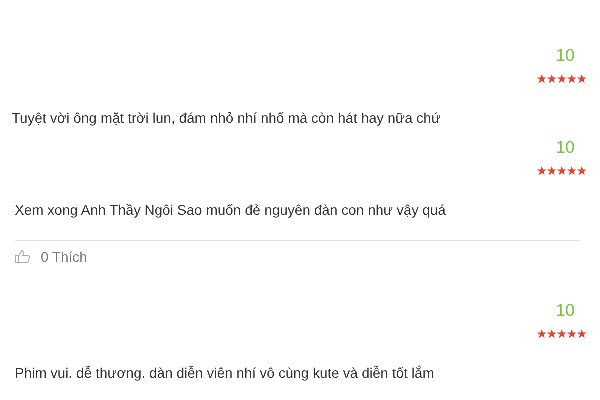 This screenshot has height=400, width=600. What do you see at coordinates (225, 373) in the screenshot?
I see `review-text: Phim vui. dễ thương. dàn diễn viên nhí vô cùng kute và diễn tốt lắm` at bounding box center [225, 373].